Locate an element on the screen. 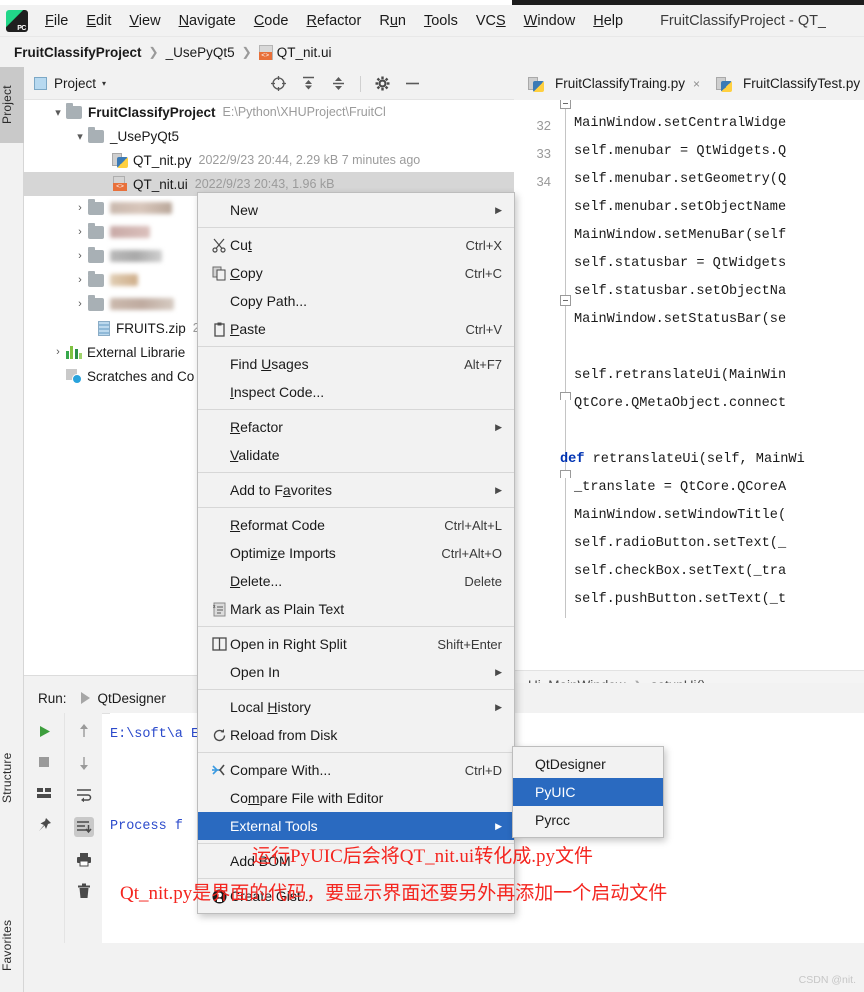  code-line: self.statusbar.setObjectNa is located at coordinates (680, 291).